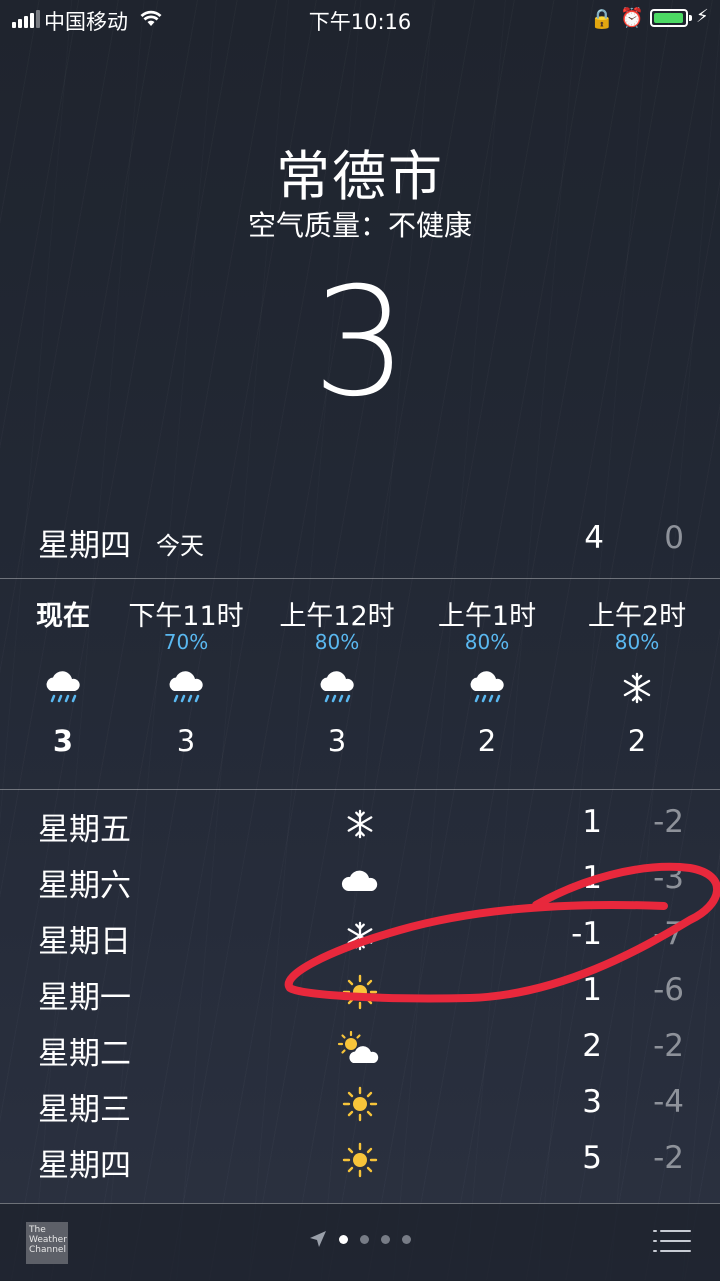 The height and width of the screenshot is (1281, 720). I want to click on day-name: 星期五, so click(84, 830).